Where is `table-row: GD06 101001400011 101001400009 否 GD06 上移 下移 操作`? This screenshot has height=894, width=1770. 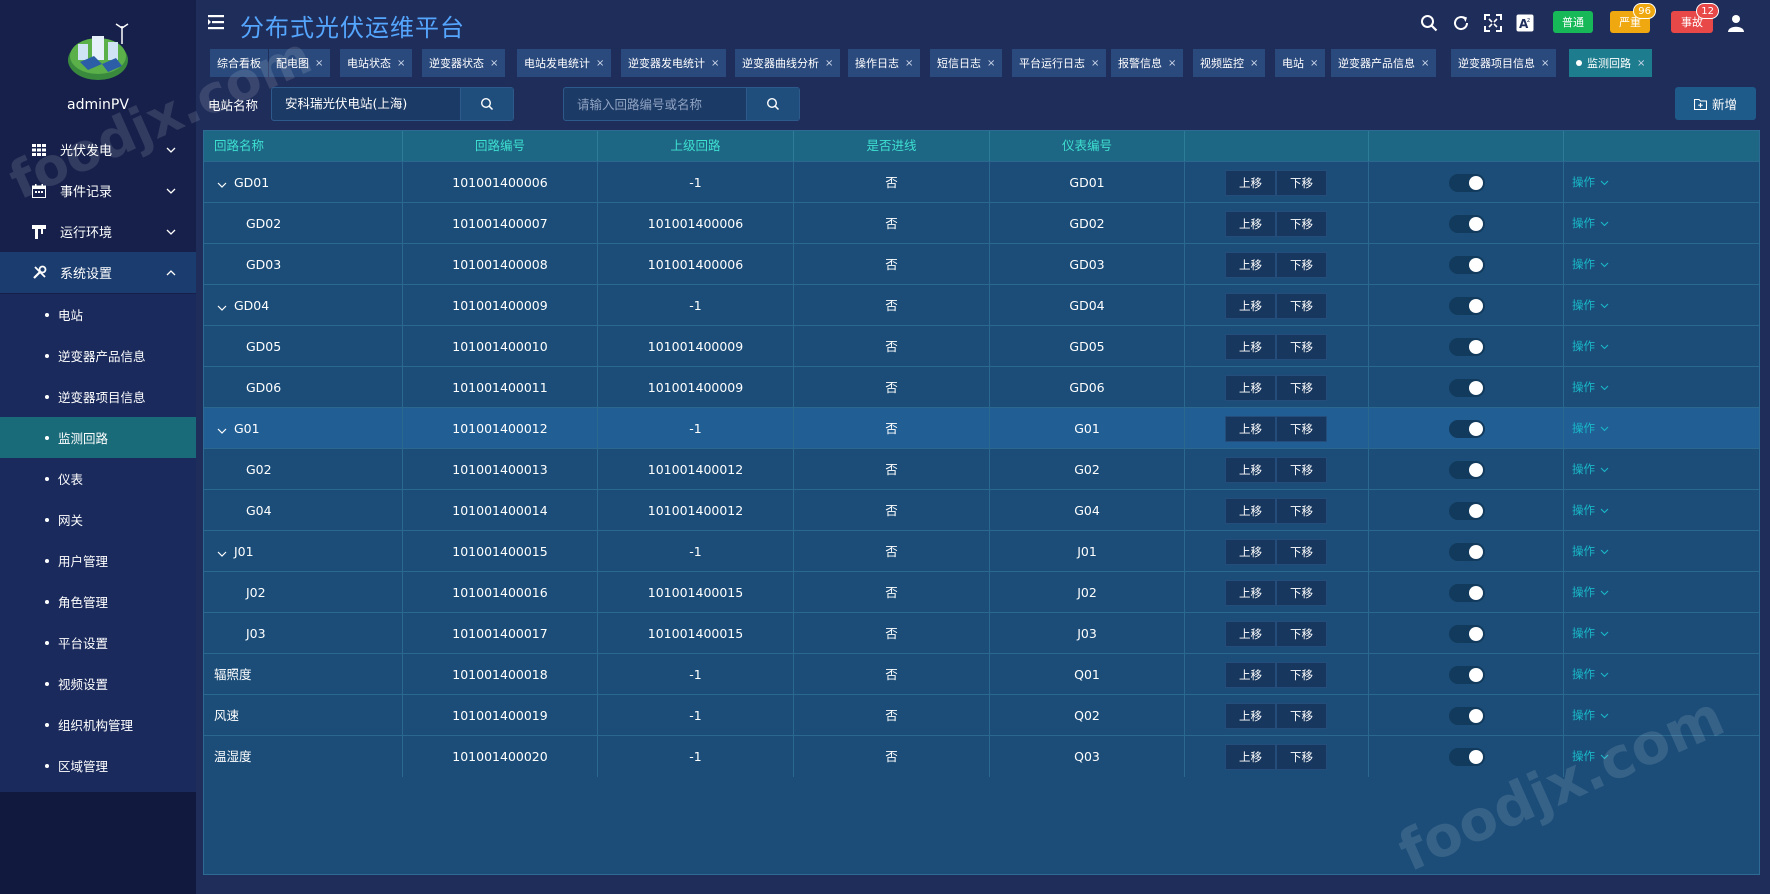 table-row: GD06 101001400011 101001400009 否 GD06 上移 下移 操作 is located at coordinates (981, 387).